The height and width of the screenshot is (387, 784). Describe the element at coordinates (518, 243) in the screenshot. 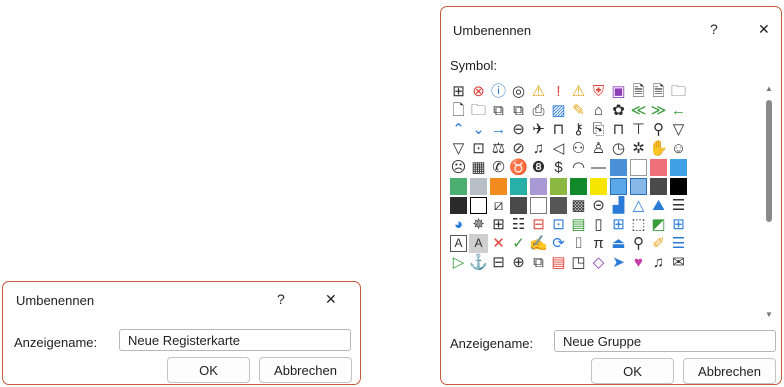

I see `checkmark-icon: ✓` at that location.